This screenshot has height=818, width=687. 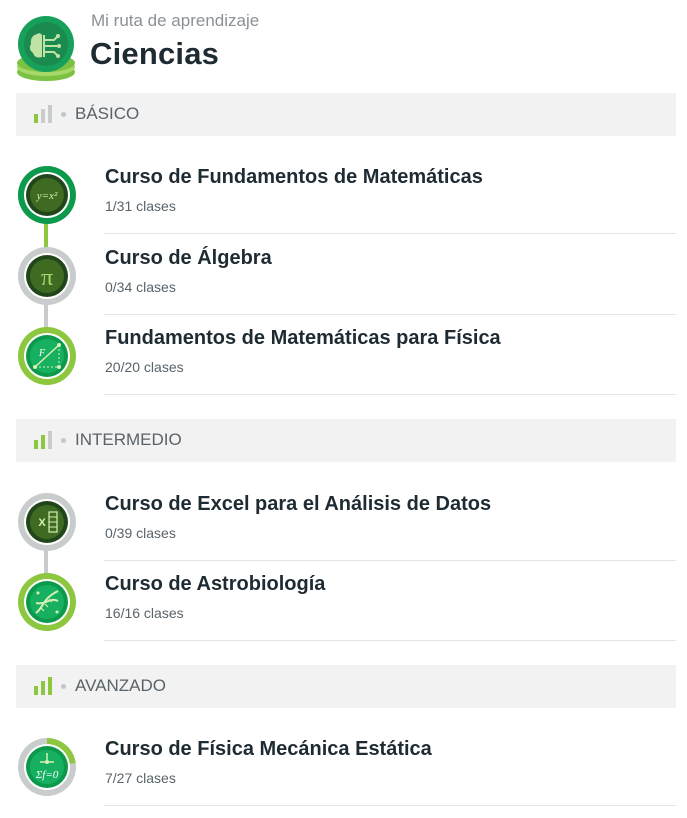 What do you see at coordinates (47, 602) in the screenshot?
I see `dna-icon` at bounding box center [47, 602].